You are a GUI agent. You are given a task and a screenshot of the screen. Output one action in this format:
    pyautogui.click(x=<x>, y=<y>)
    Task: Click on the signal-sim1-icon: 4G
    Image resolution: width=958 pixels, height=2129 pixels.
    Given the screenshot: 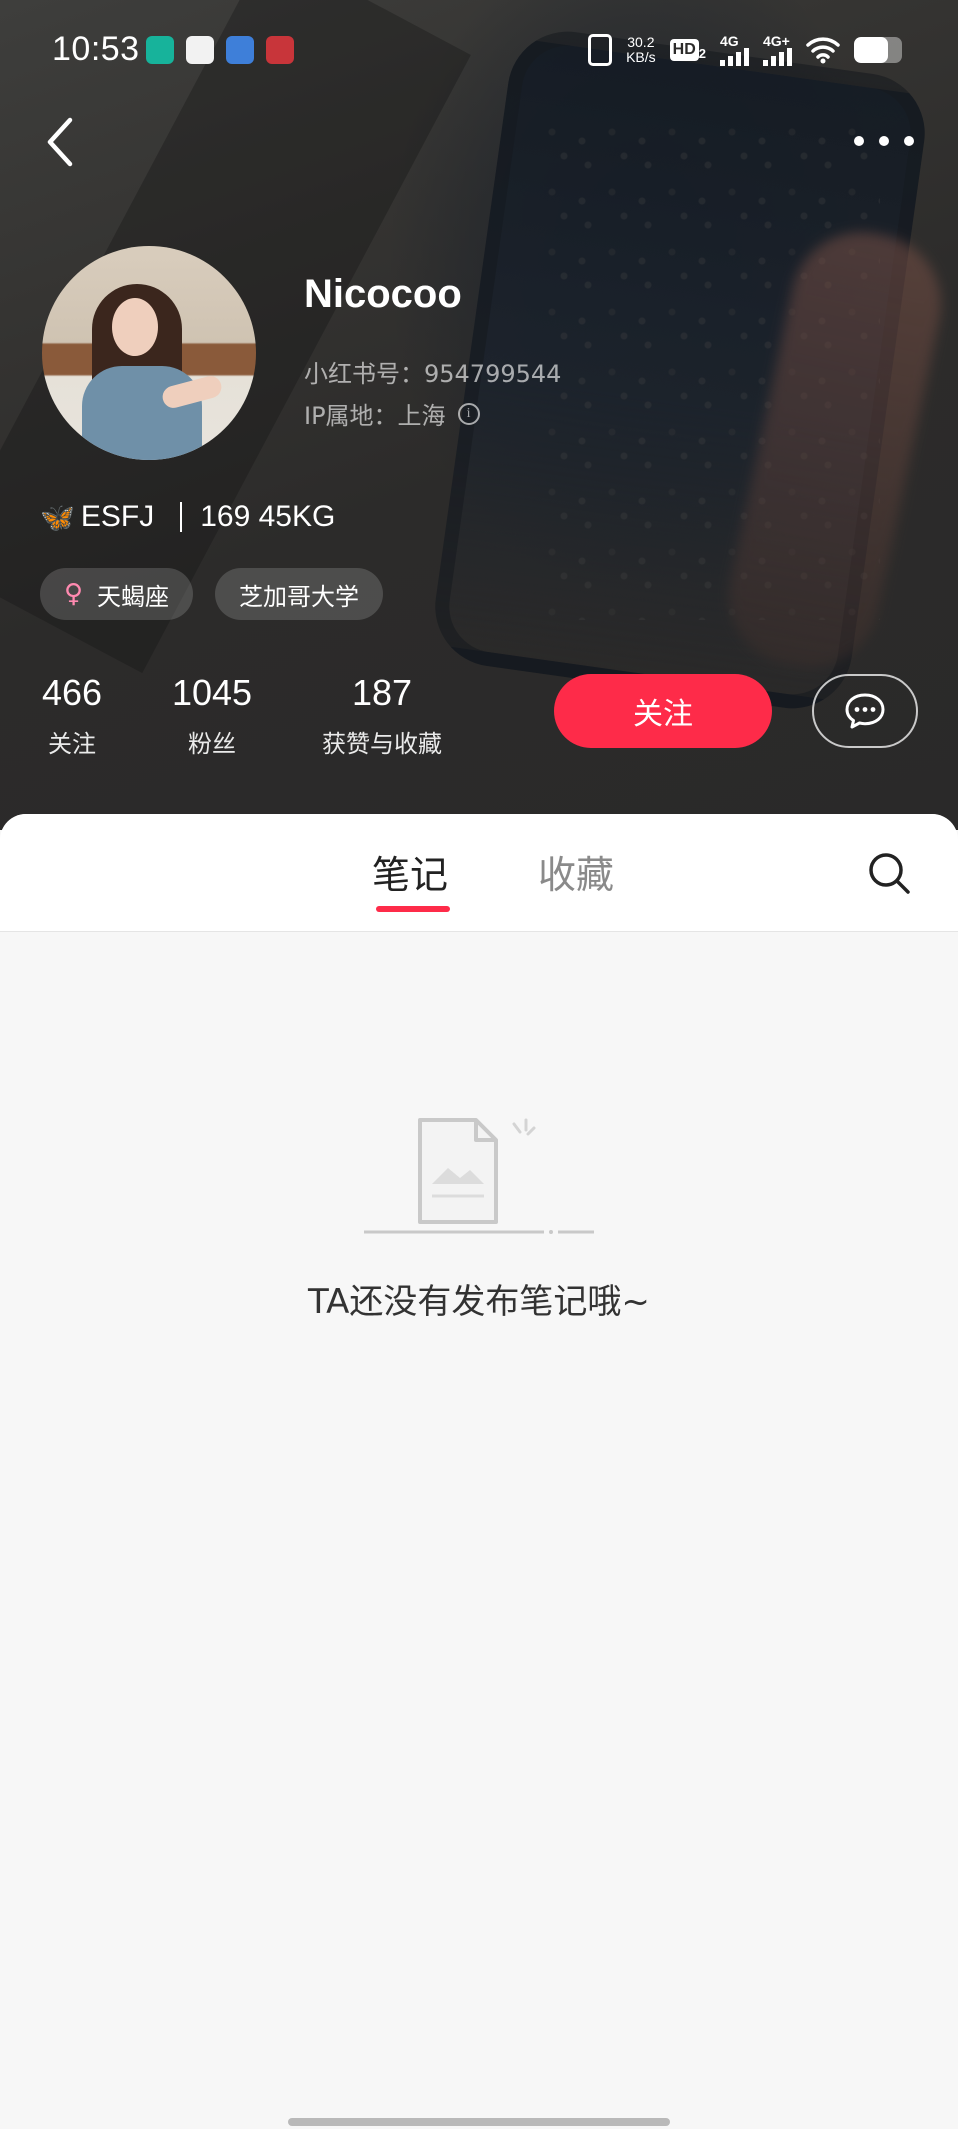 What is the action you would take?
    pyautogui.click(x=734, y=50)
    